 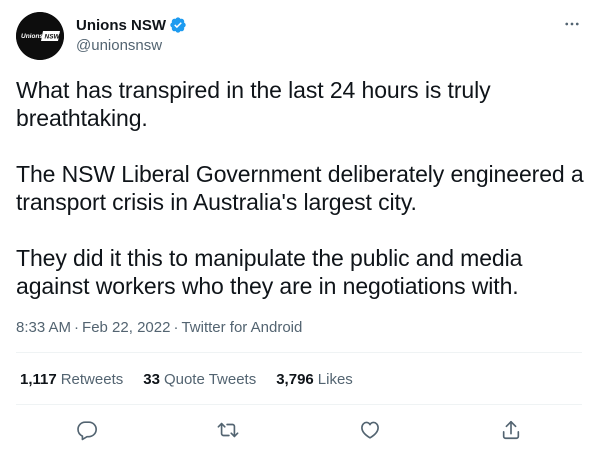 What do you see at coordinates (241, 327) in the screenshot?
I see `tweet-source: Twitter for Android` at bounding box center [241, 327].